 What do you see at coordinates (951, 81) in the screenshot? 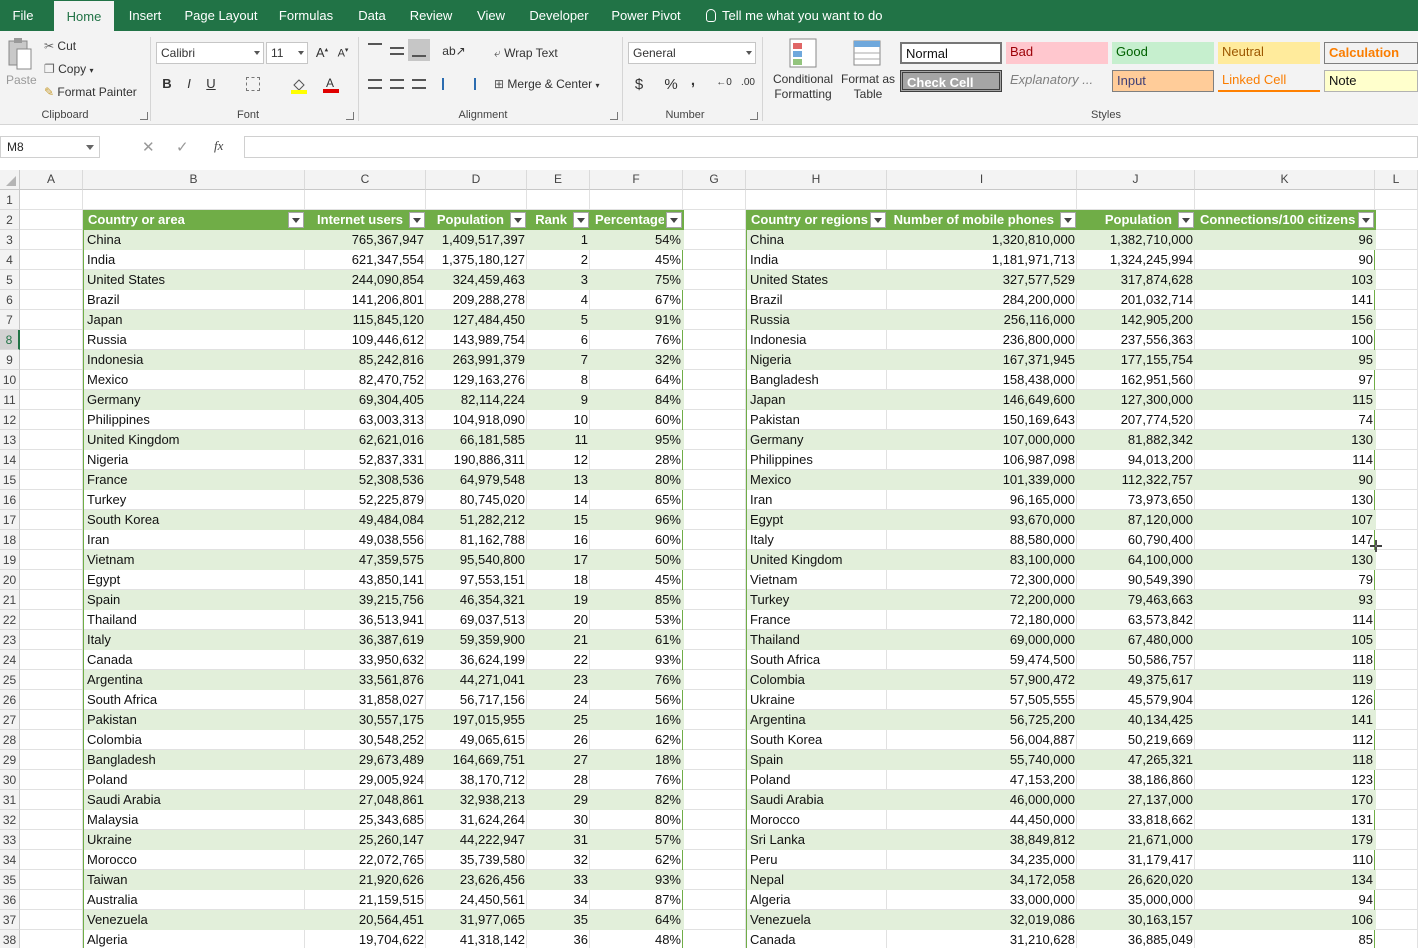
I see `style-check-cell: Check Cell` at bounding box center [951, 81].